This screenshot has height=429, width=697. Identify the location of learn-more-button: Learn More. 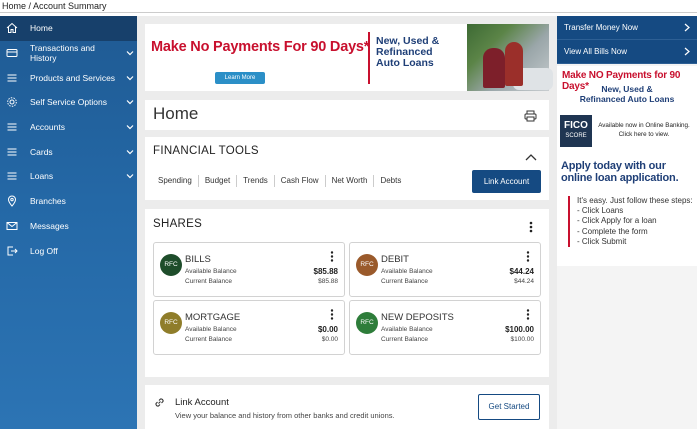
(240, 78).